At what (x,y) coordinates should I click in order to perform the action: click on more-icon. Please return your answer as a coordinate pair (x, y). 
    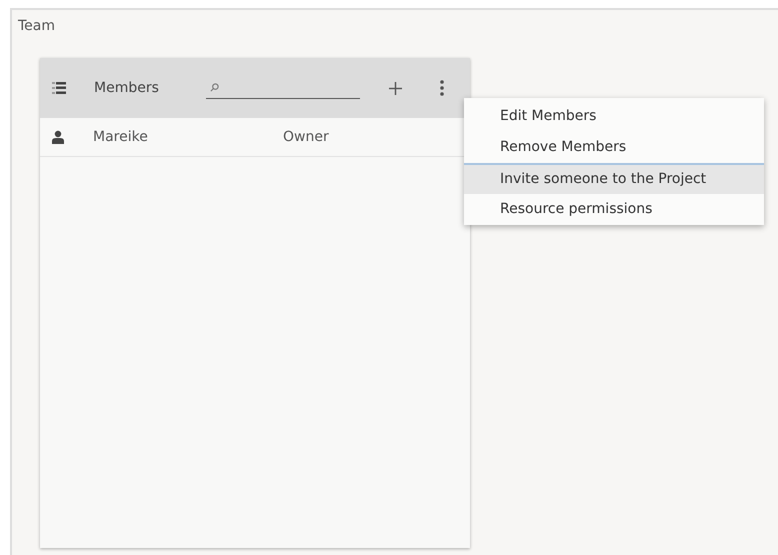
    Looking at the image, I should click on (442, 88).